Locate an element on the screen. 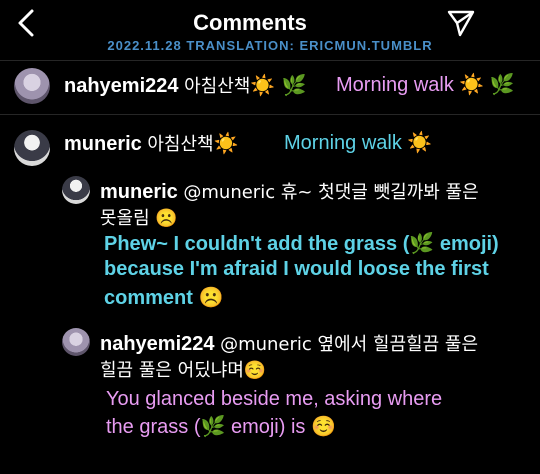 The height and width of the screenshot is (474, 540). comment-row: muneric 아침산책☀️ is located at coordinates (151, 143).